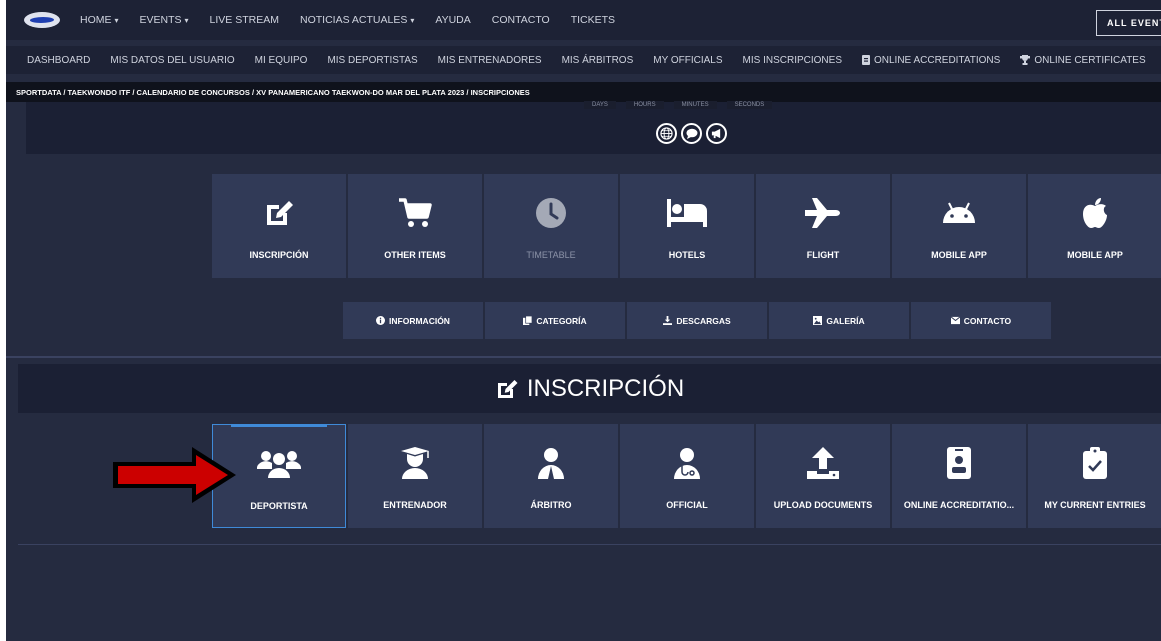 This screenshot has height=641, width=1161. I want to click on cart-icon, so click(415, 212).